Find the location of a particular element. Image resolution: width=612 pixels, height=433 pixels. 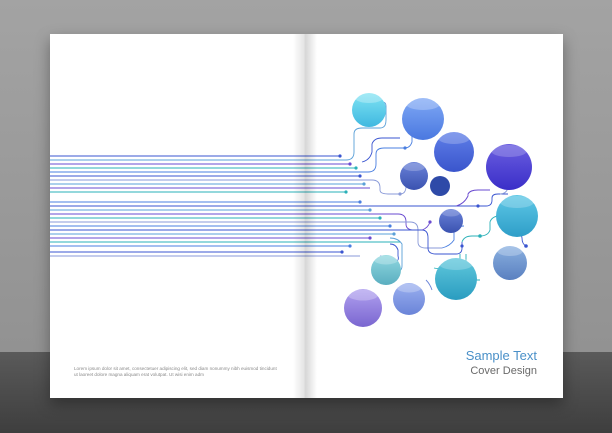

disc-j is located at coordinates (456, 279).